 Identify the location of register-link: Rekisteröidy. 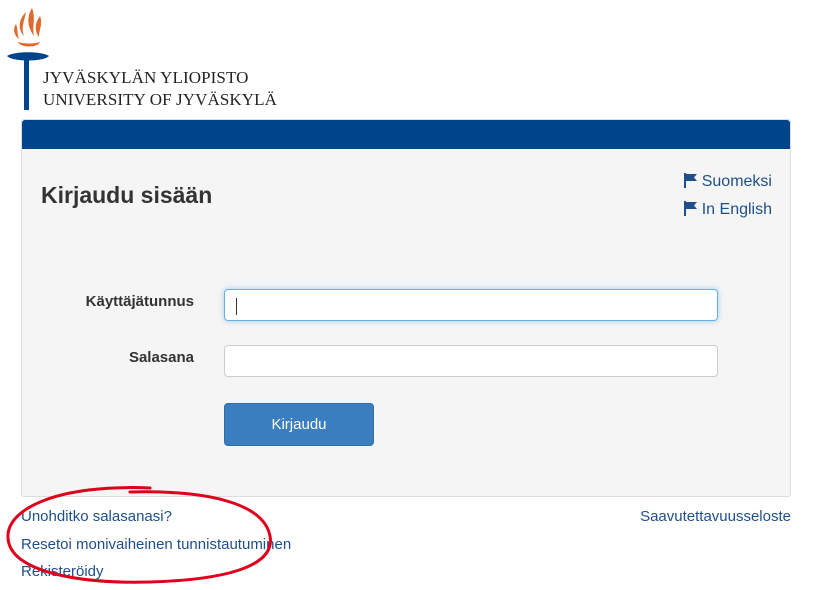
(62, 571).